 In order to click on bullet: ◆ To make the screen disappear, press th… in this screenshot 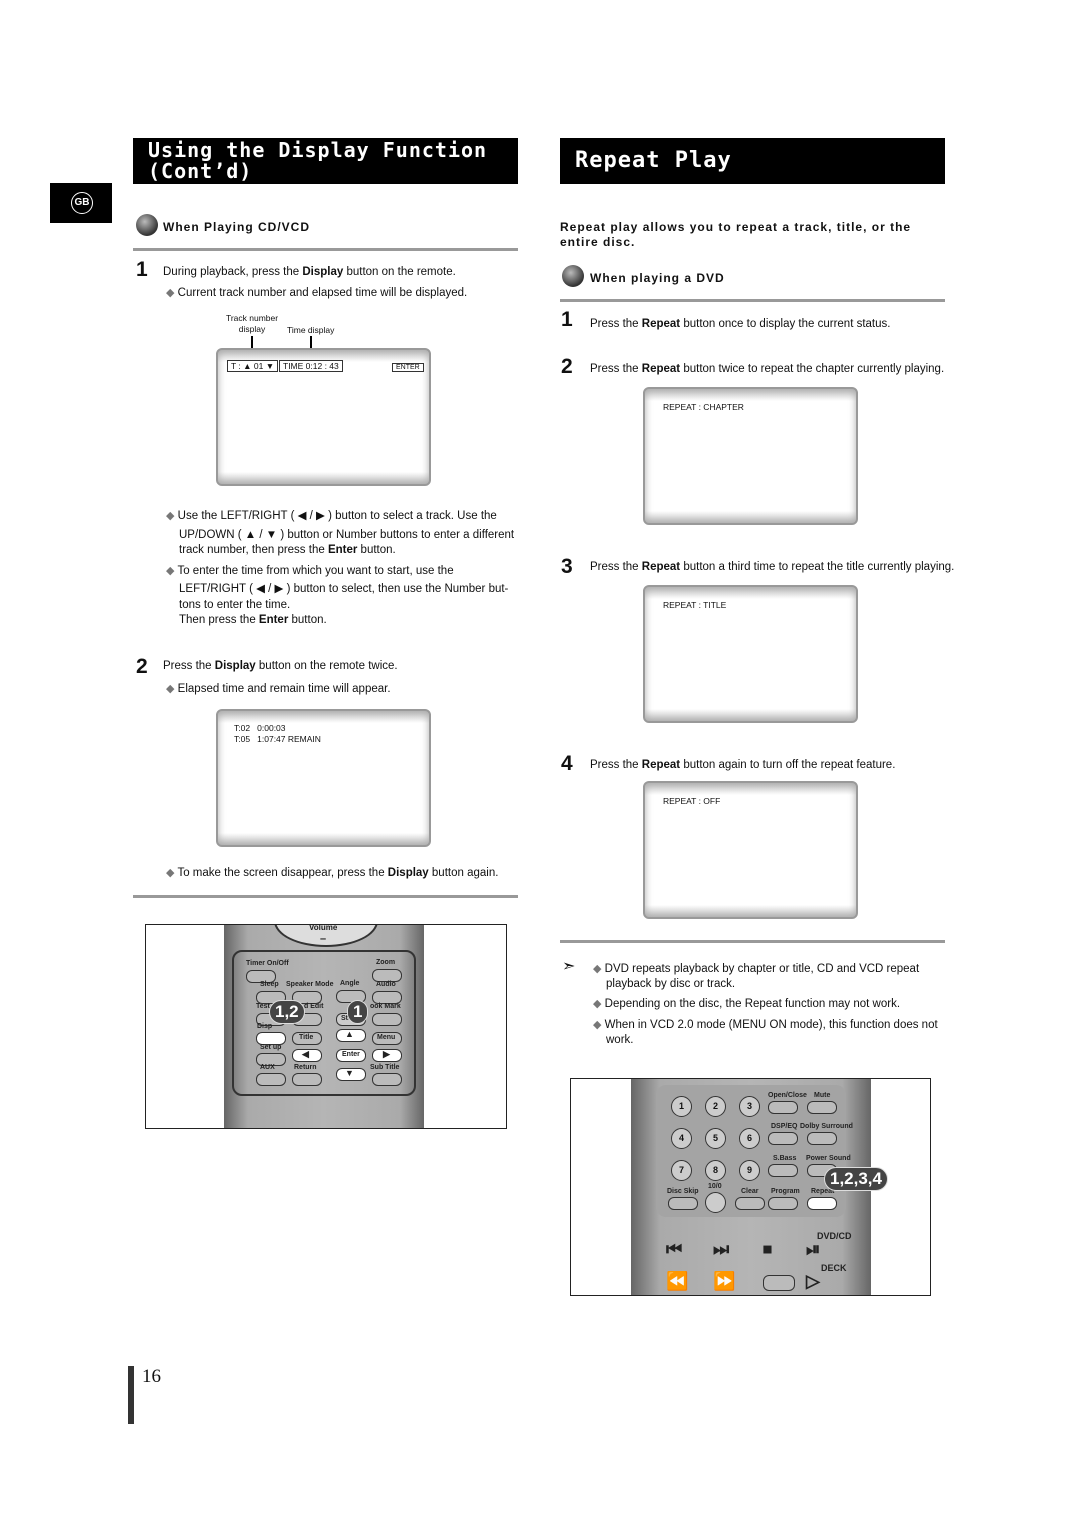, I will do `click(332, 873)`.